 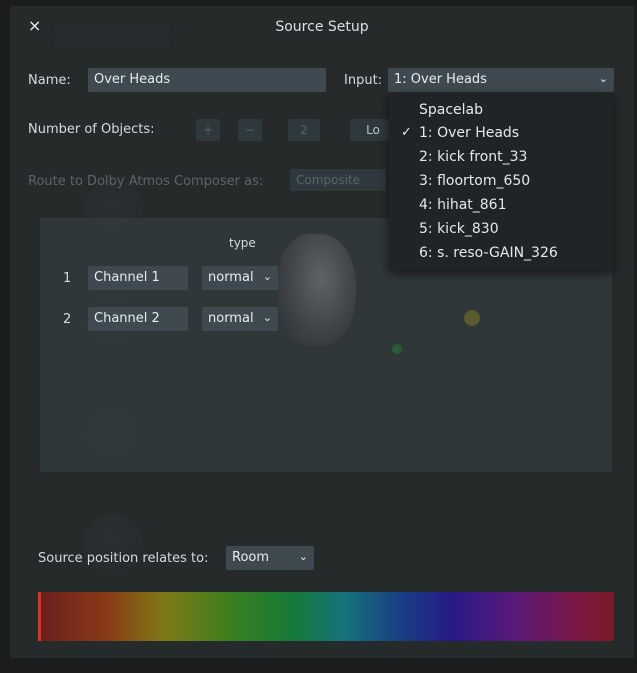 I want to click on dropdown-item-hihat: 4: hihat_861, so click(x=463, y=205).